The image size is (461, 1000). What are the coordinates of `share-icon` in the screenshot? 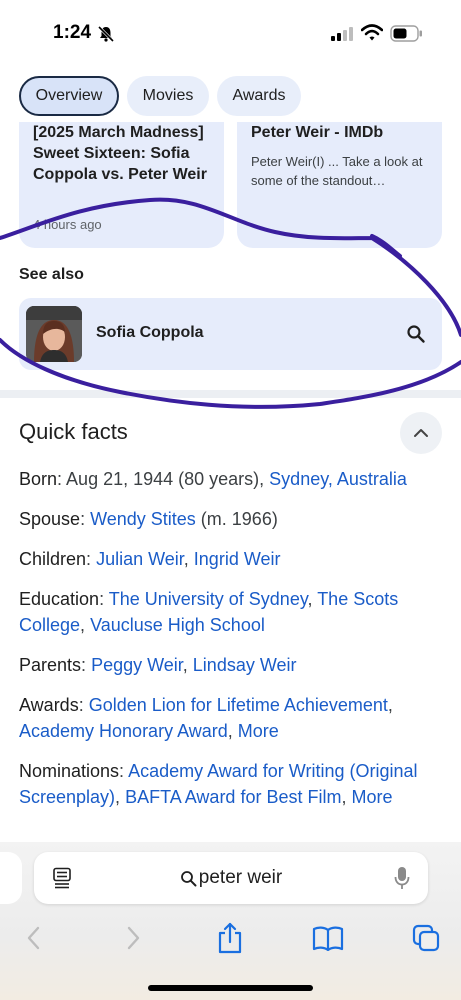 It's located at (230, 938).